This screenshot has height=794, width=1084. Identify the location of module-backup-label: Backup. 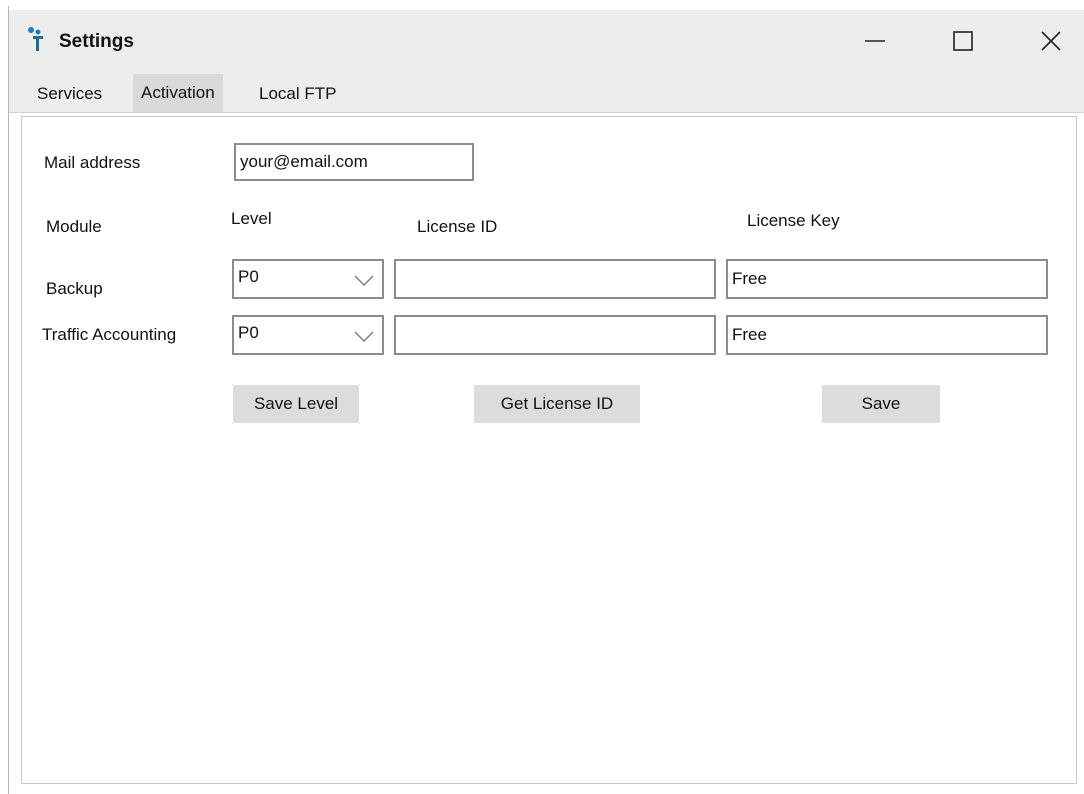
(74, 288).